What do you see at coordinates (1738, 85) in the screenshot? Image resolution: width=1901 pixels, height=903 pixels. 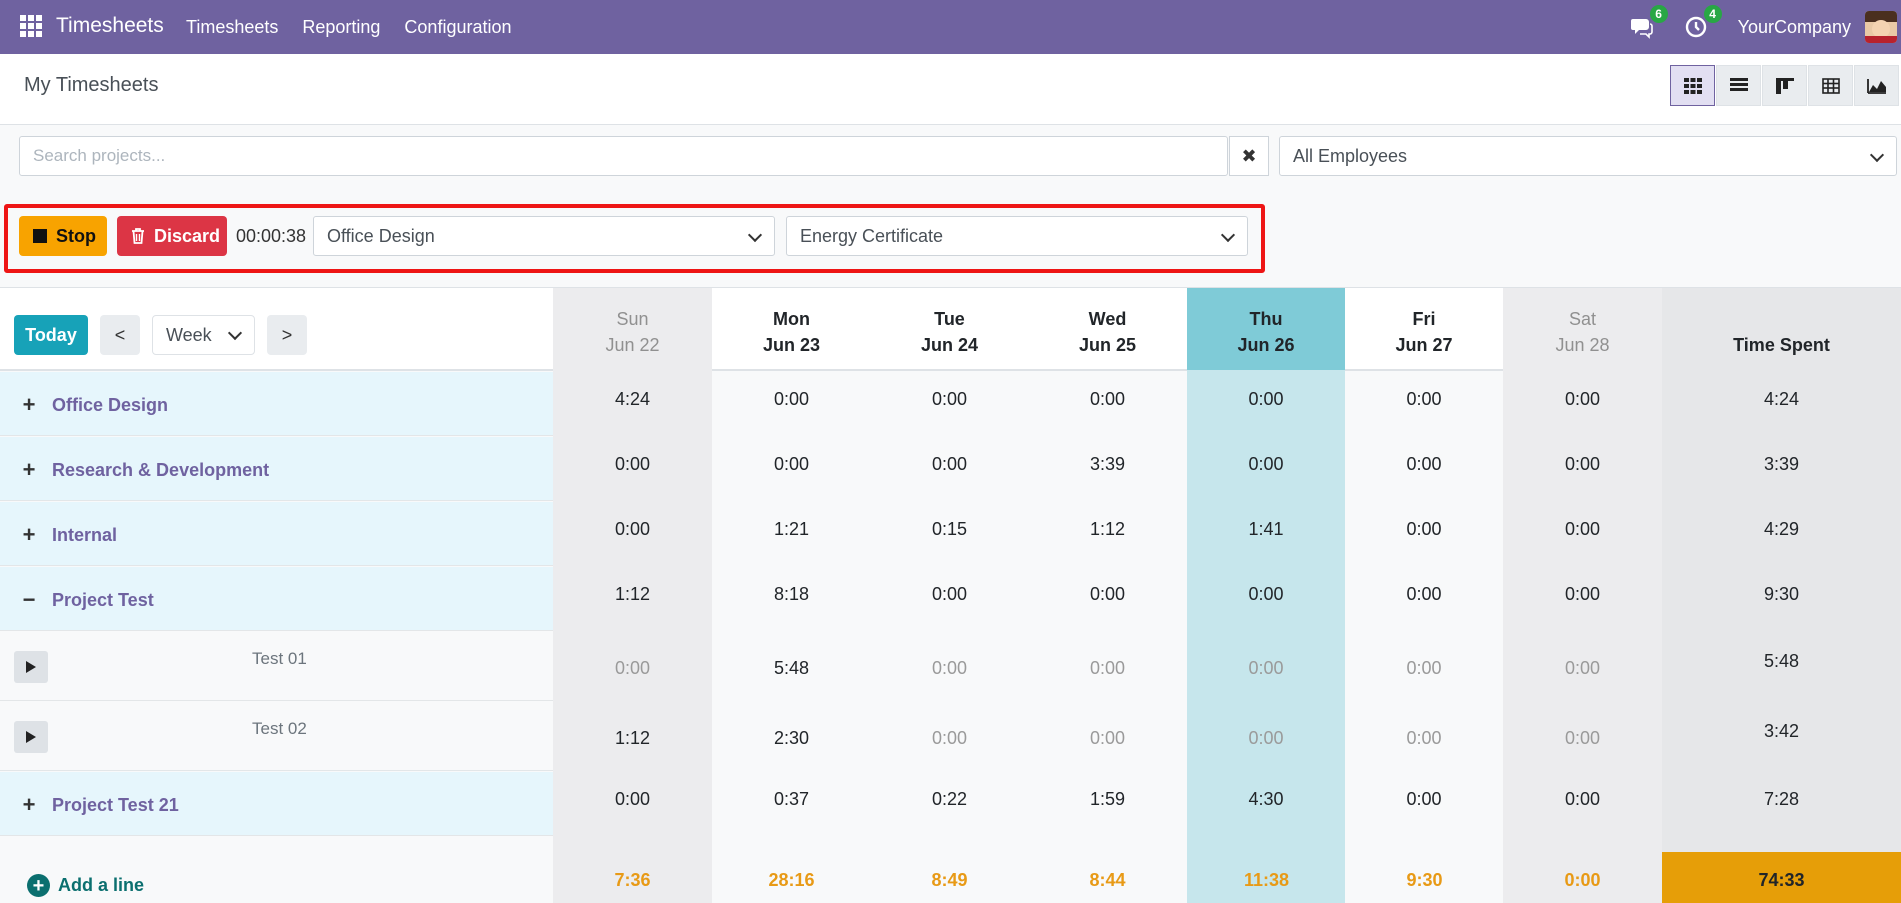 I see `list-view-button` at bounding box center [1738, 85].